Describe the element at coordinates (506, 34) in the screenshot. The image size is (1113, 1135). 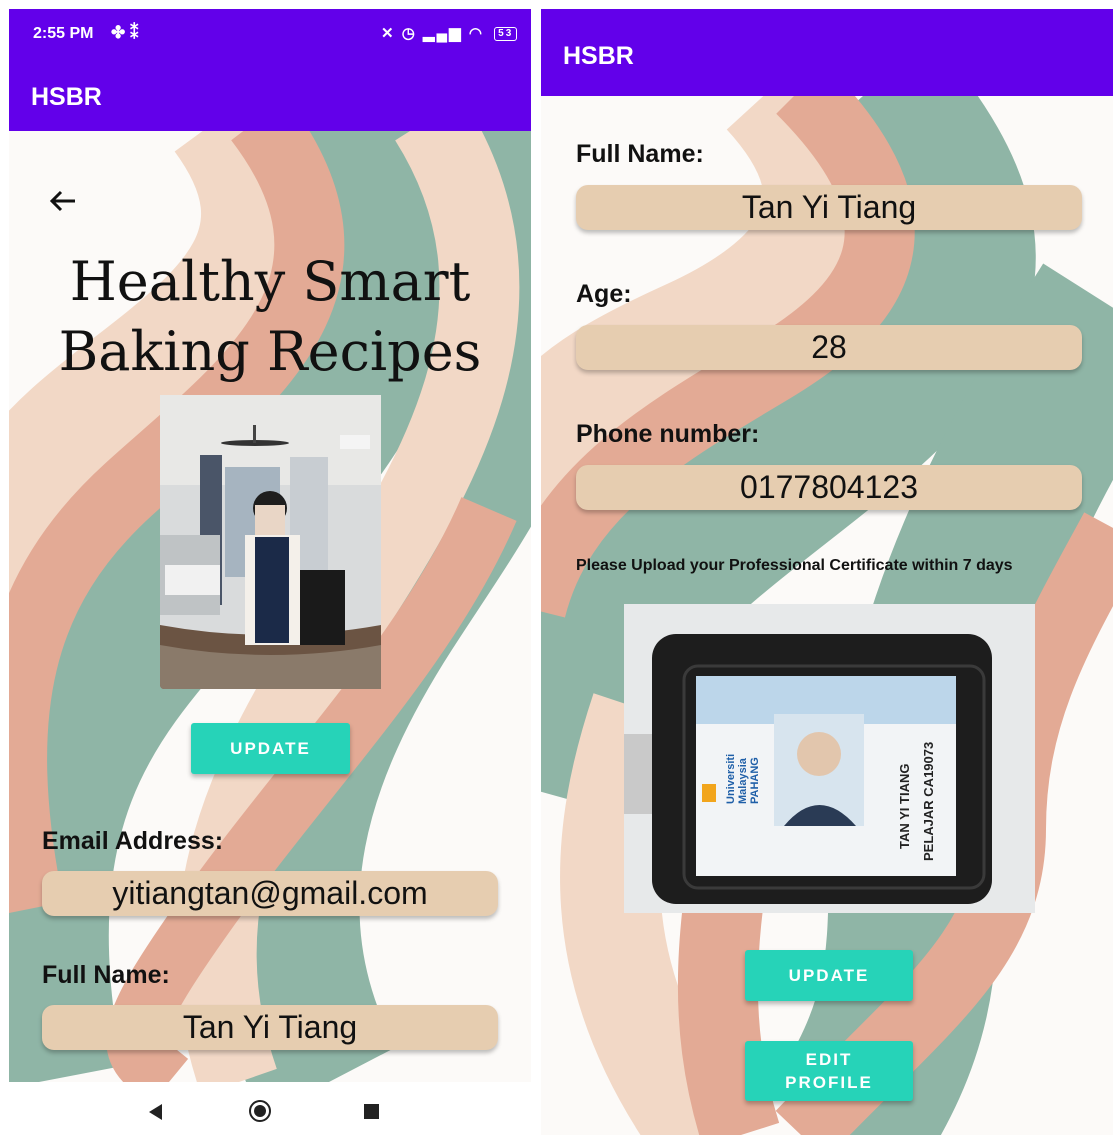
I see `battery-icon: 53` at that location.